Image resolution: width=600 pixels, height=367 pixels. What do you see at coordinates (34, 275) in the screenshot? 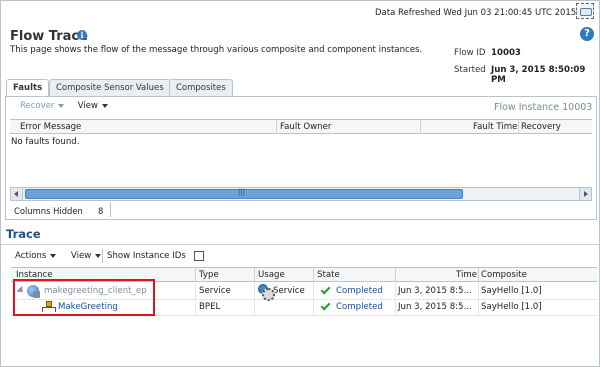
I see `column-header-instance: Instance` at bounding box center [34, 275].